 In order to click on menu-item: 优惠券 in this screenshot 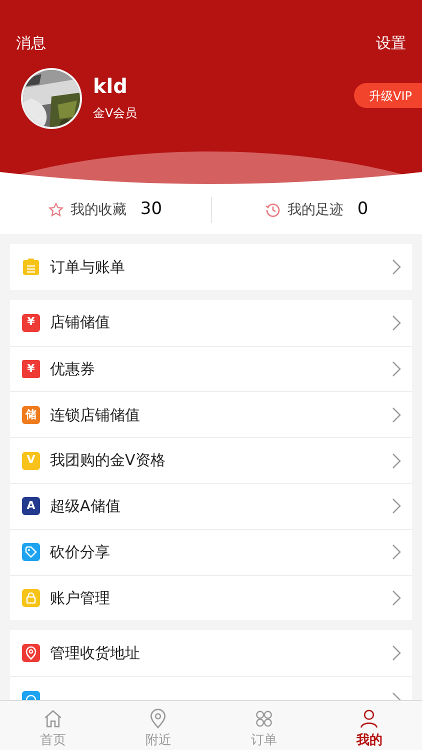, I will do `click(72, 369)`.